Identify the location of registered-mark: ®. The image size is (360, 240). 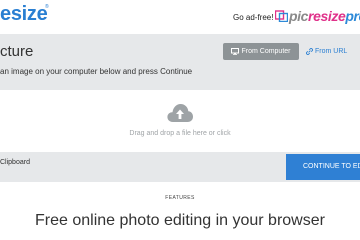
(47, 7).